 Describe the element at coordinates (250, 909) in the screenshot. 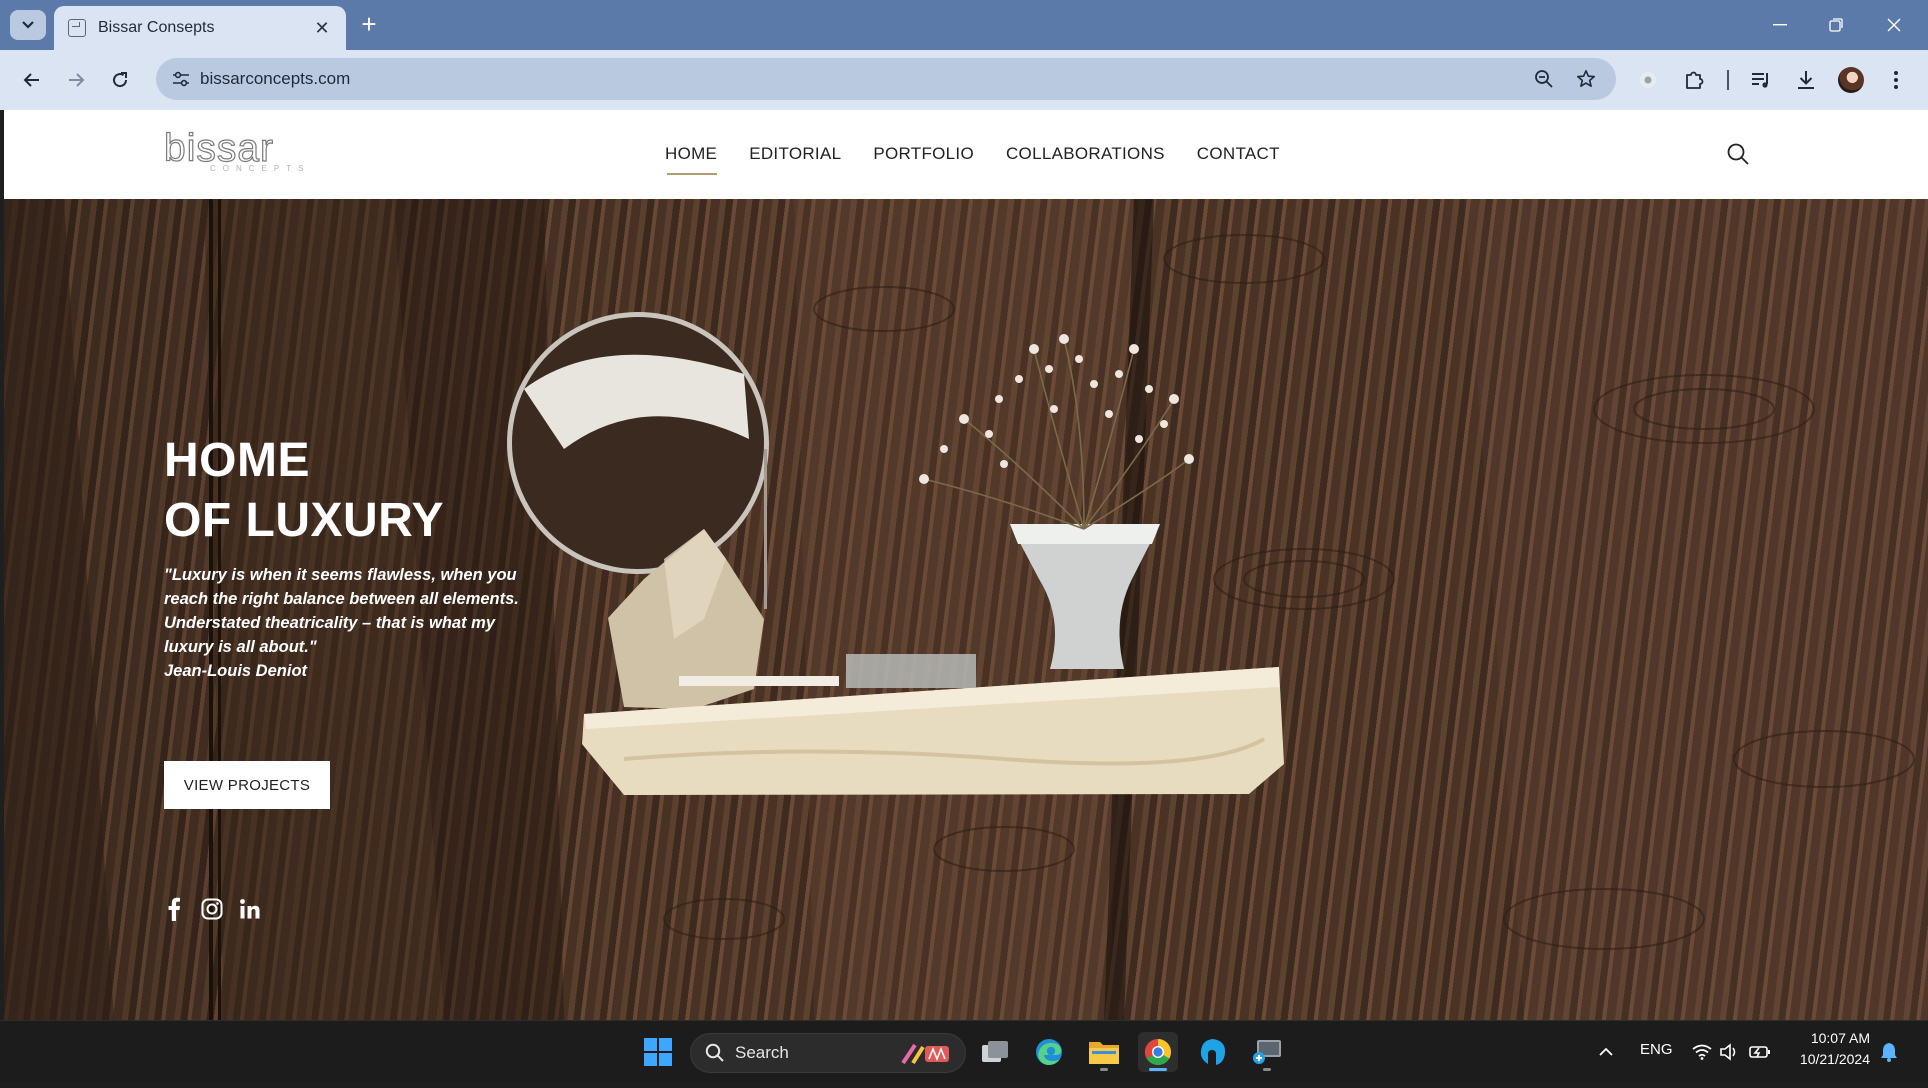

I see `linkedin-icon` at that location.